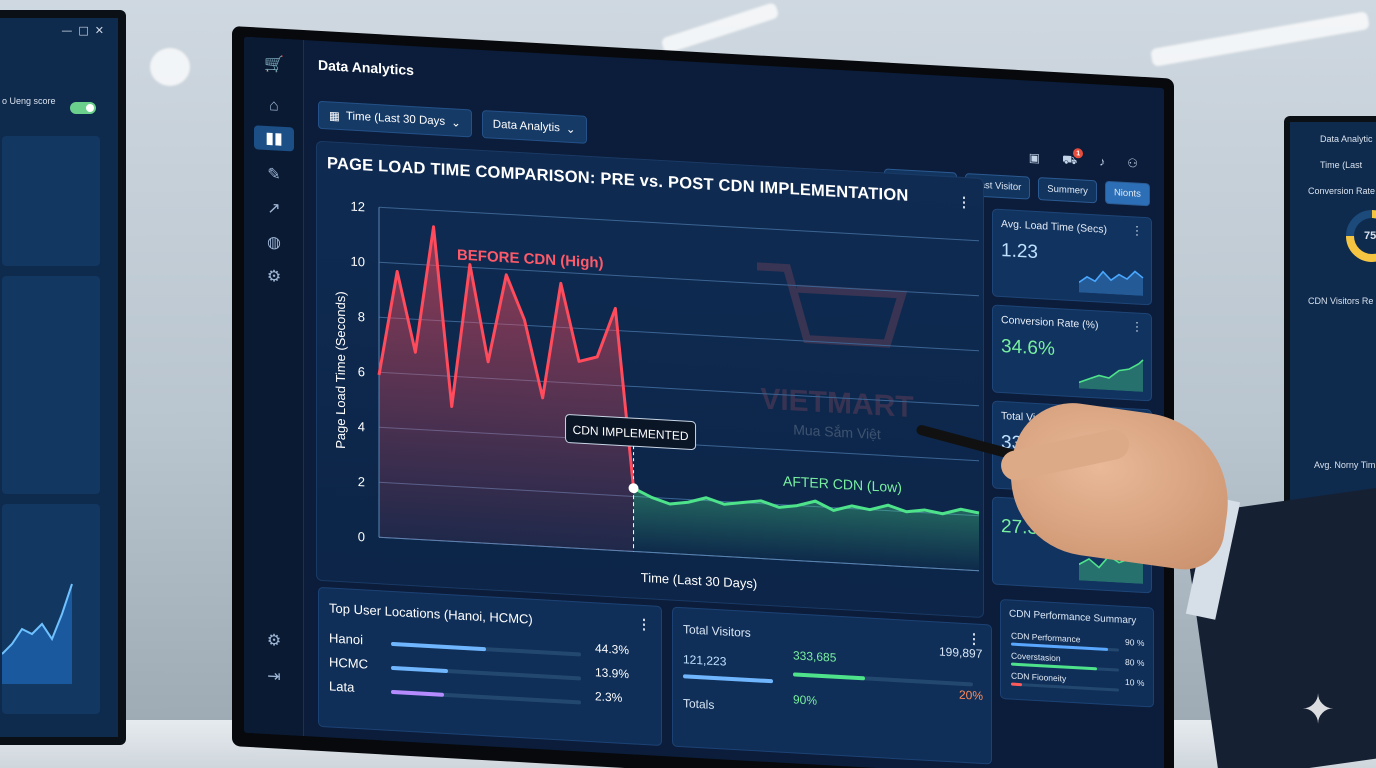 This screenshot has width=1376, height=768. I want to click on y-axis-label: Page Load Time (Seconds), so click(340, 370).